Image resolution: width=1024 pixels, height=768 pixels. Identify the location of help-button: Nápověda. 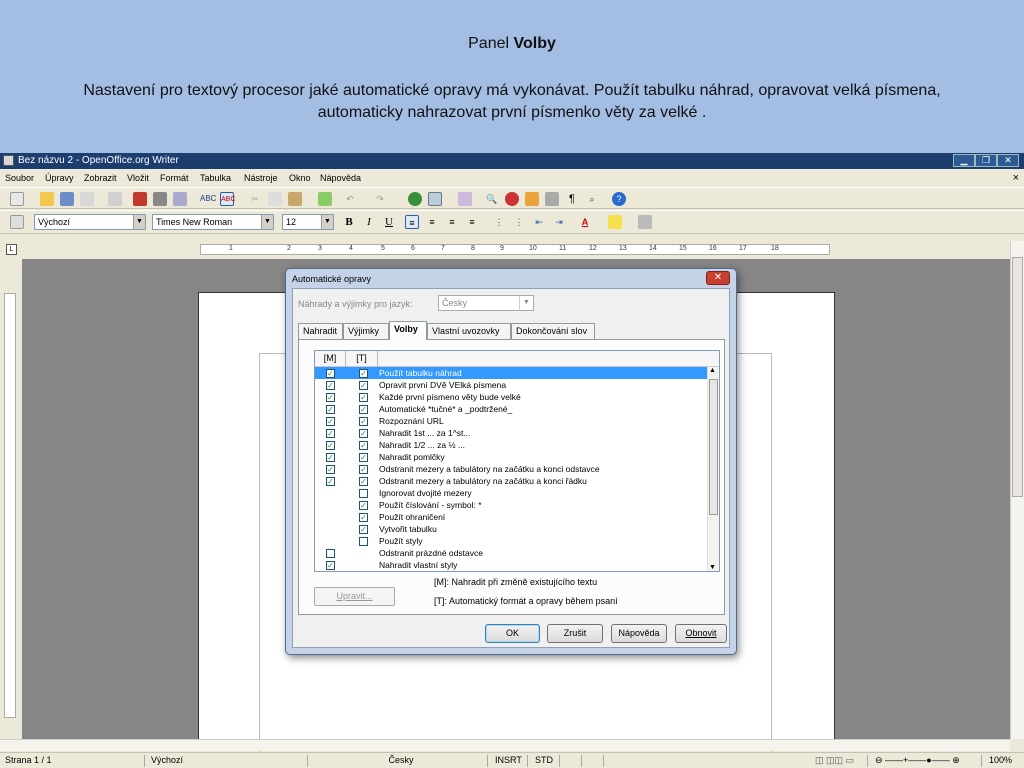
(639, 633).